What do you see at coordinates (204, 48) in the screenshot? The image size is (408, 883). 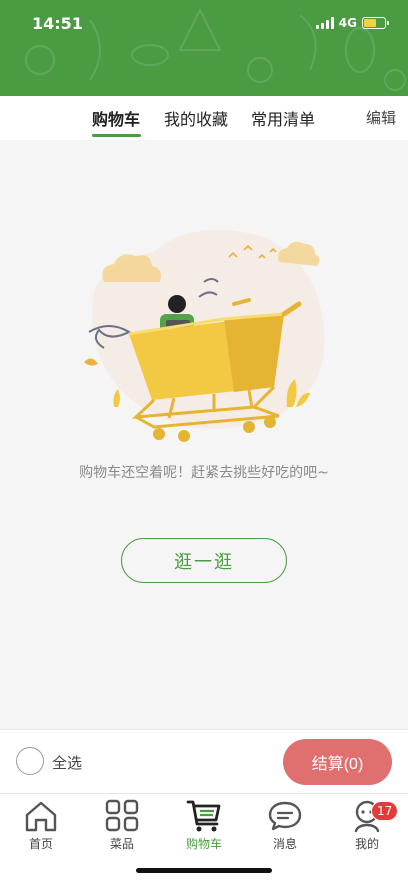 I see `status-header: 14:51 4G` at bounding box center [204, 48].